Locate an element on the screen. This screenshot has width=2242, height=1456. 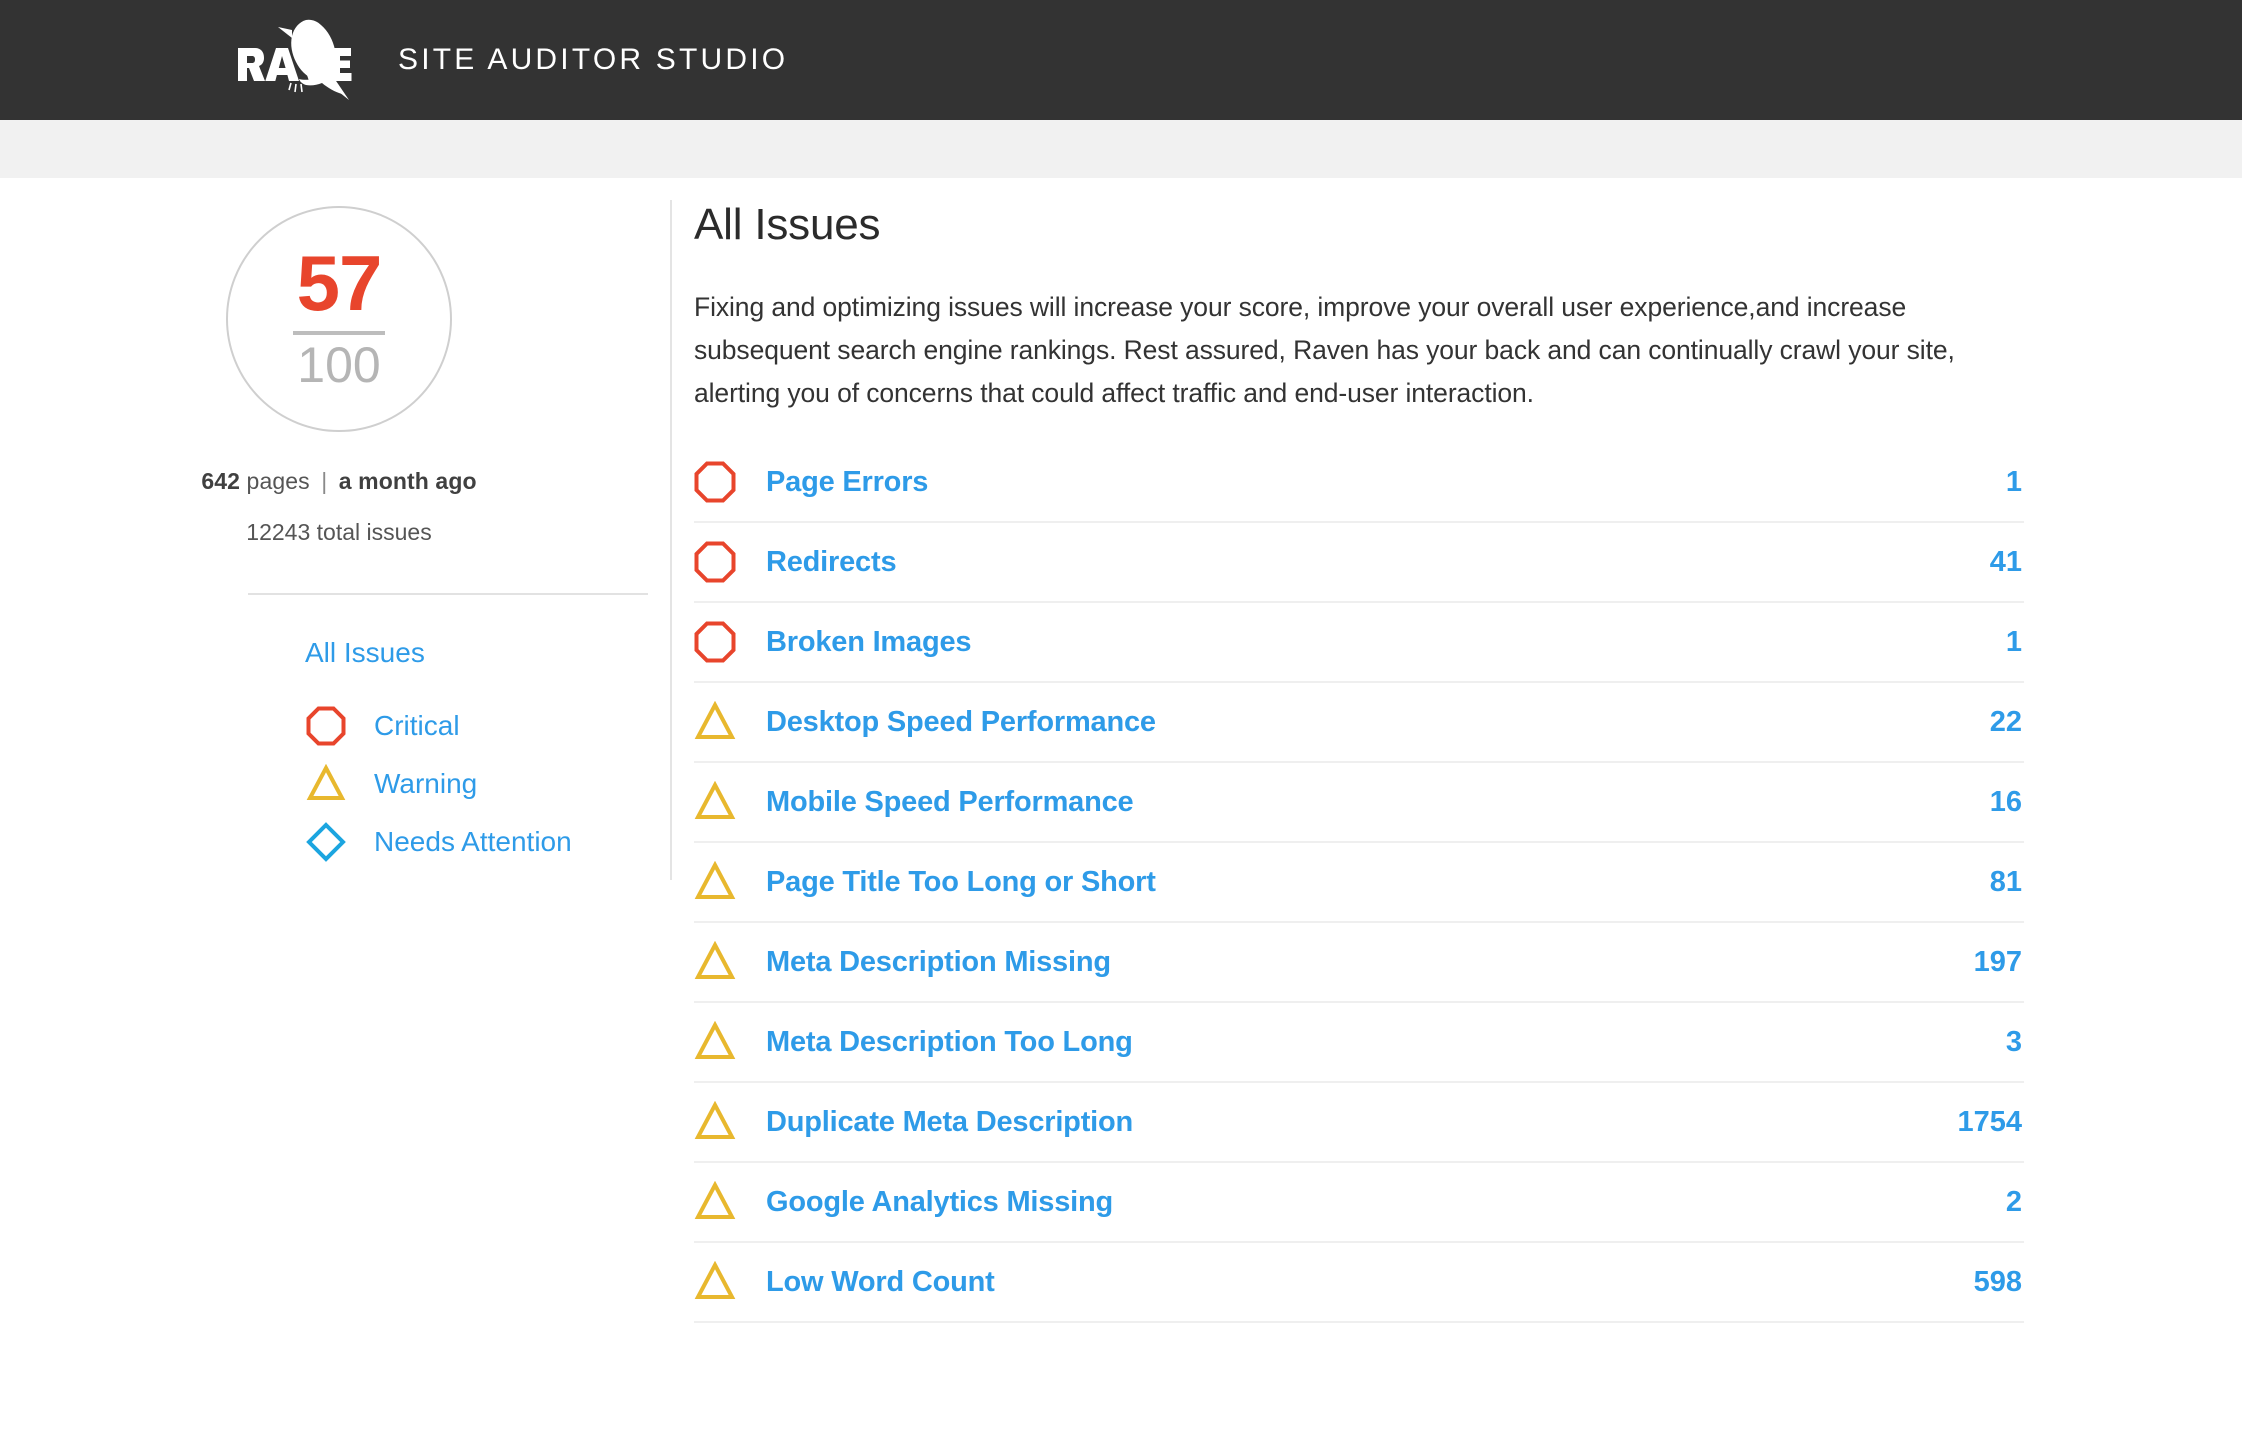
total-issues-label: total issues is located at coordinates (374, 532).